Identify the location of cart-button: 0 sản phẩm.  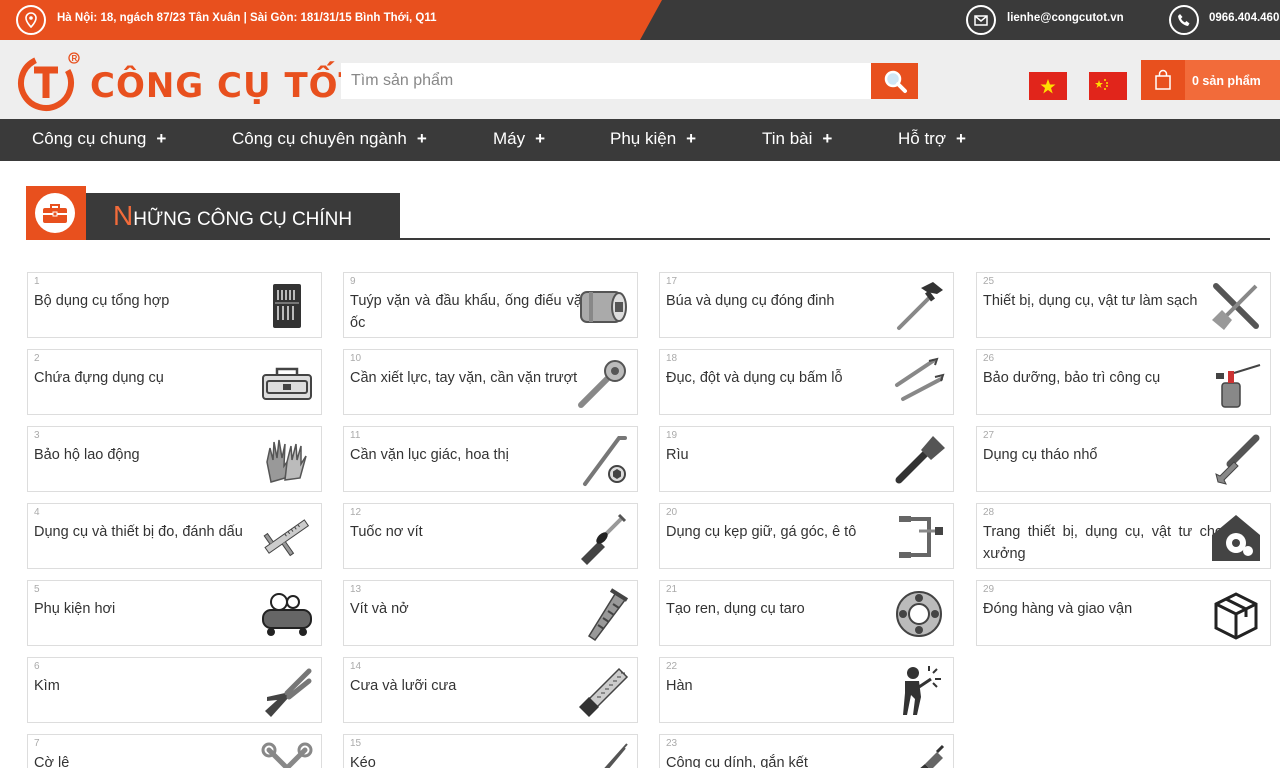
(1210, 80).